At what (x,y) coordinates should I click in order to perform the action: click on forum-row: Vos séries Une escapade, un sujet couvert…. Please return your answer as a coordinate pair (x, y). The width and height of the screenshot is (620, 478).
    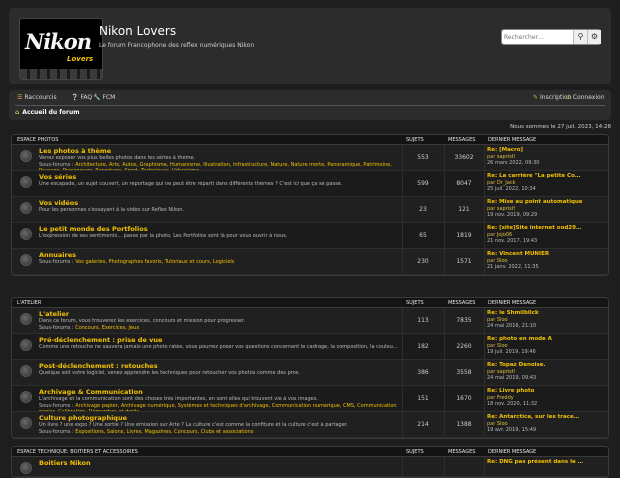
    Looking at the image, I should click on (310, 184).